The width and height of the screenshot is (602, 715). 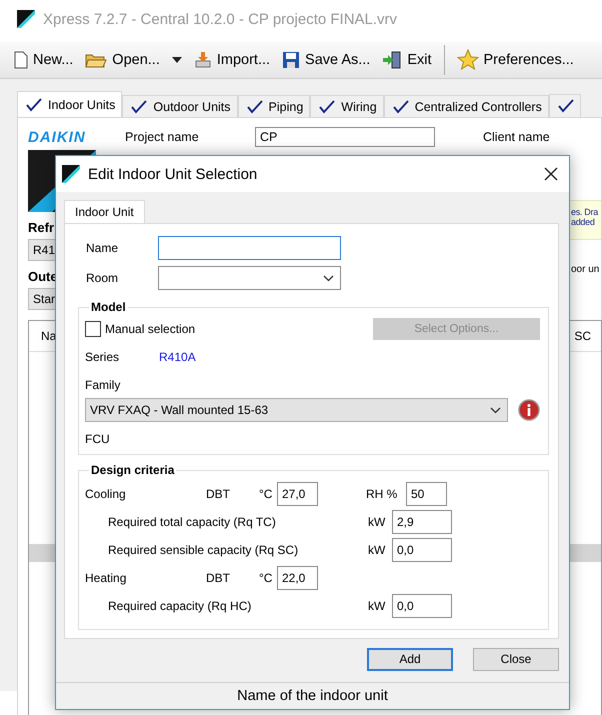 I want to click on family-dropdown: VRV FXAQ - Wall mounted 15-63, so click(x=296, y=410).